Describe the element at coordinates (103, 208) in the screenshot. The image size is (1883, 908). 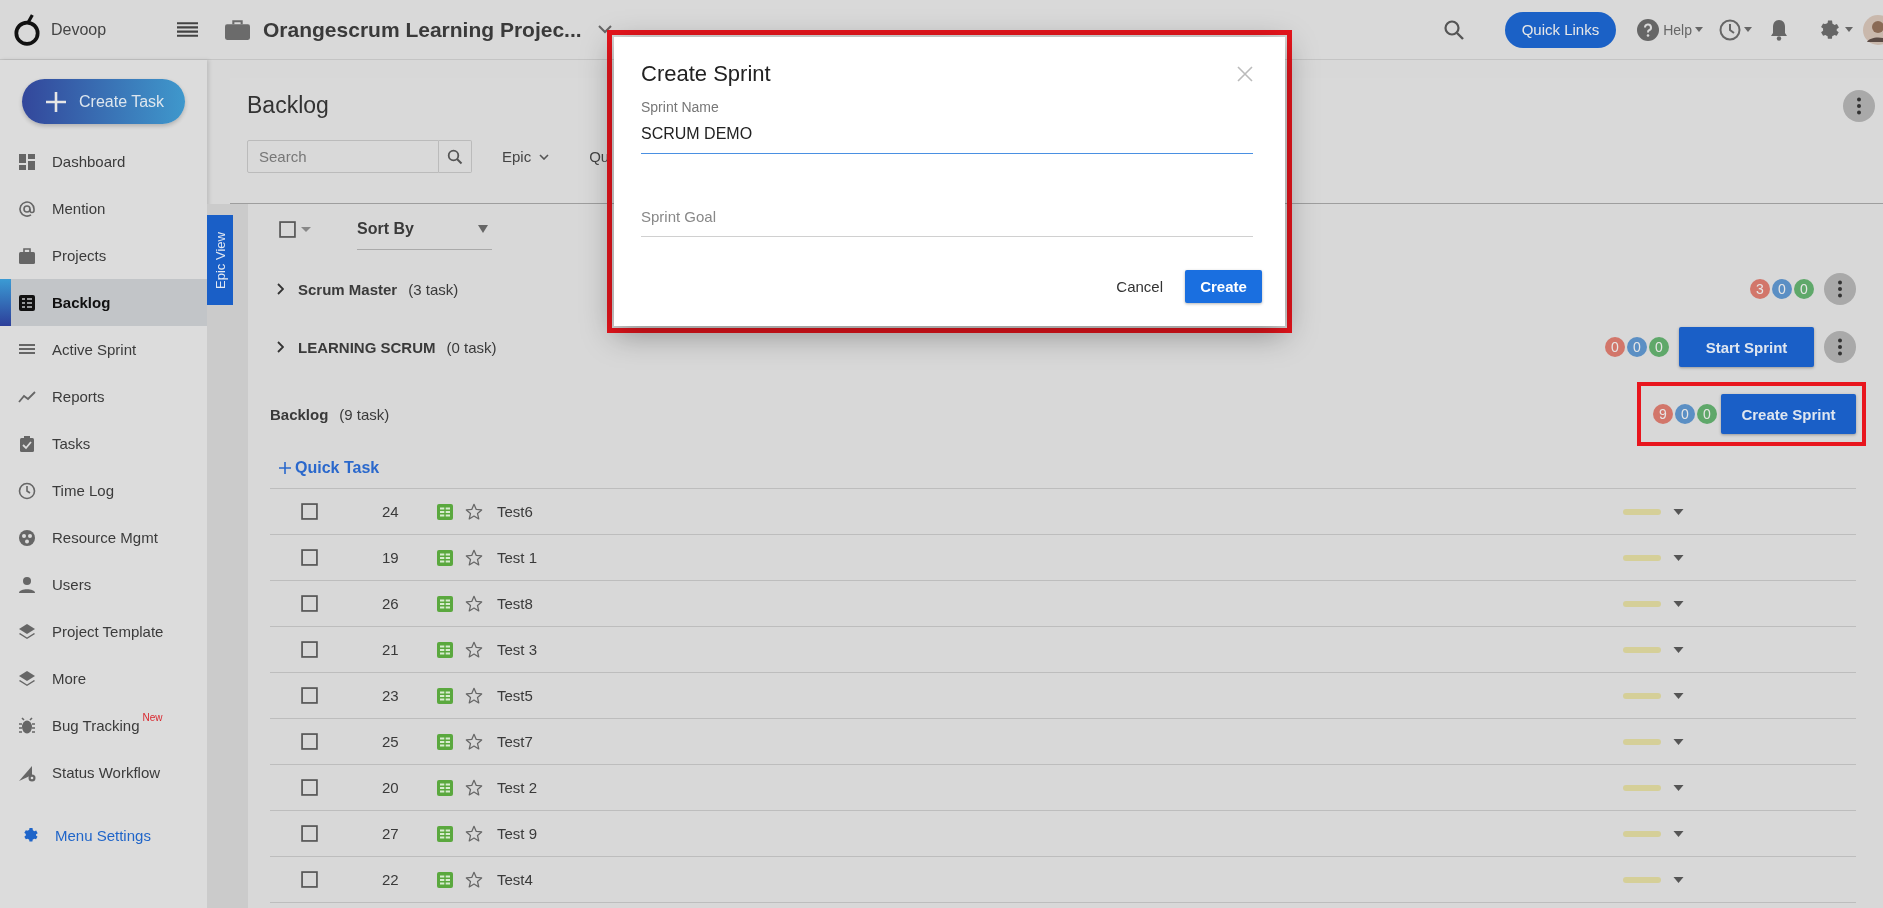
I see `sidebar-item: Mention` at that location.